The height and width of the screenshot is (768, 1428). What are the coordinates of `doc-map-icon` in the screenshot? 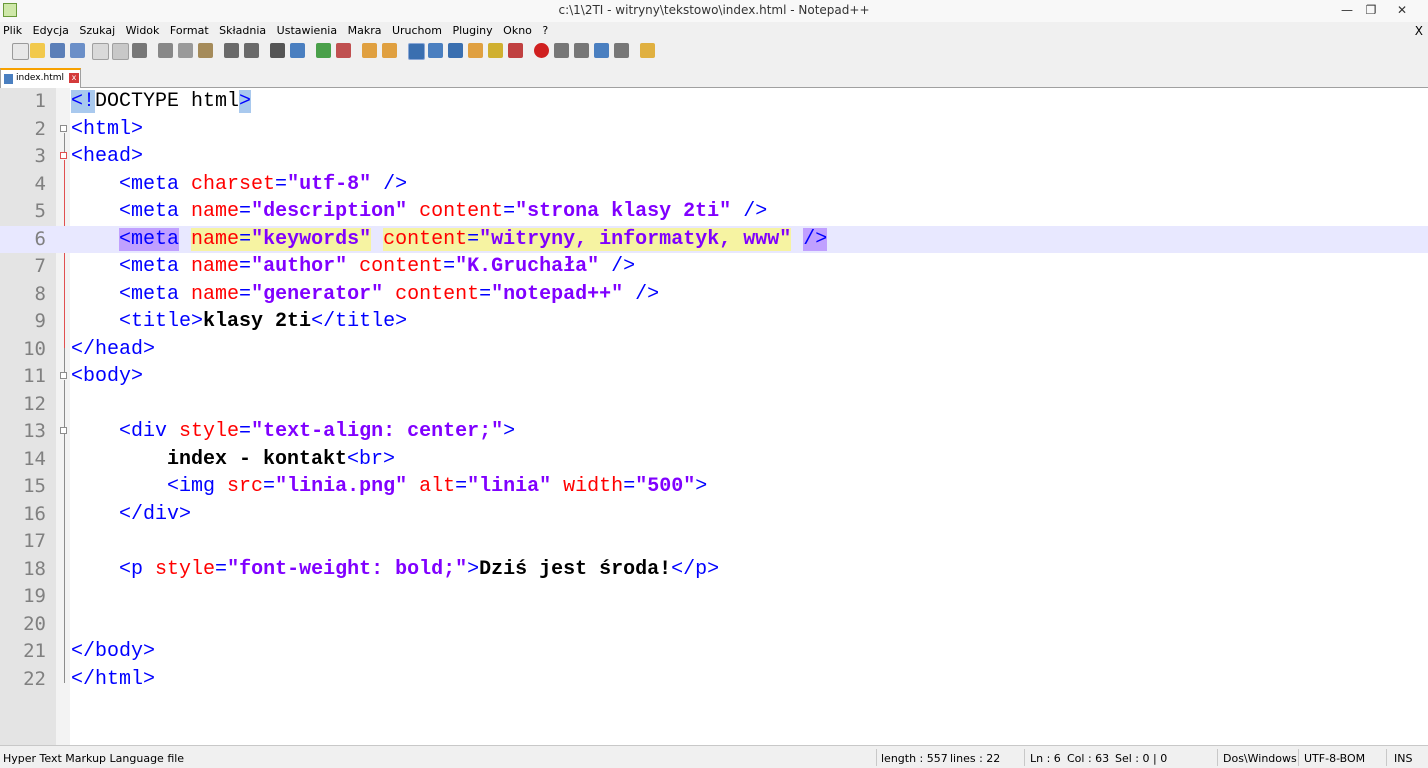 It's located at (495, 50).